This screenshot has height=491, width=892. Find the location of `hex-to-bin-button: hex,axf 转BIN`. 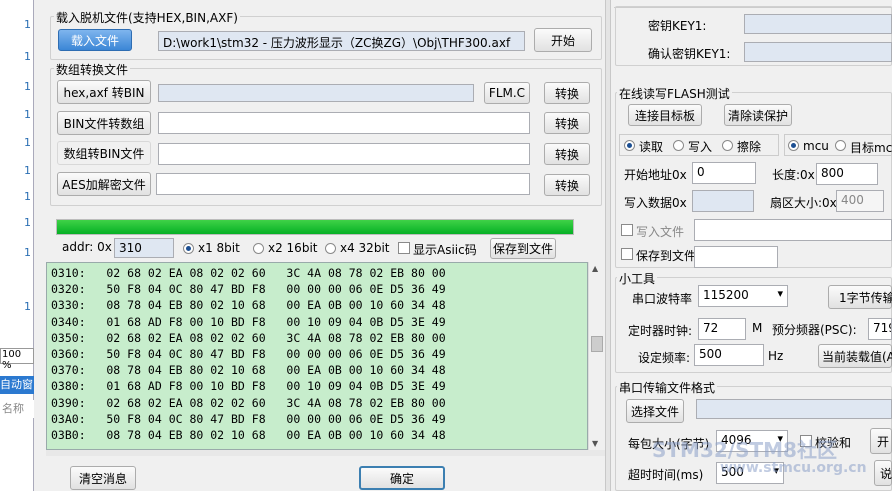

hex-to-bin-button: hex,axf 转BIN is located at coordinates (104, 92).